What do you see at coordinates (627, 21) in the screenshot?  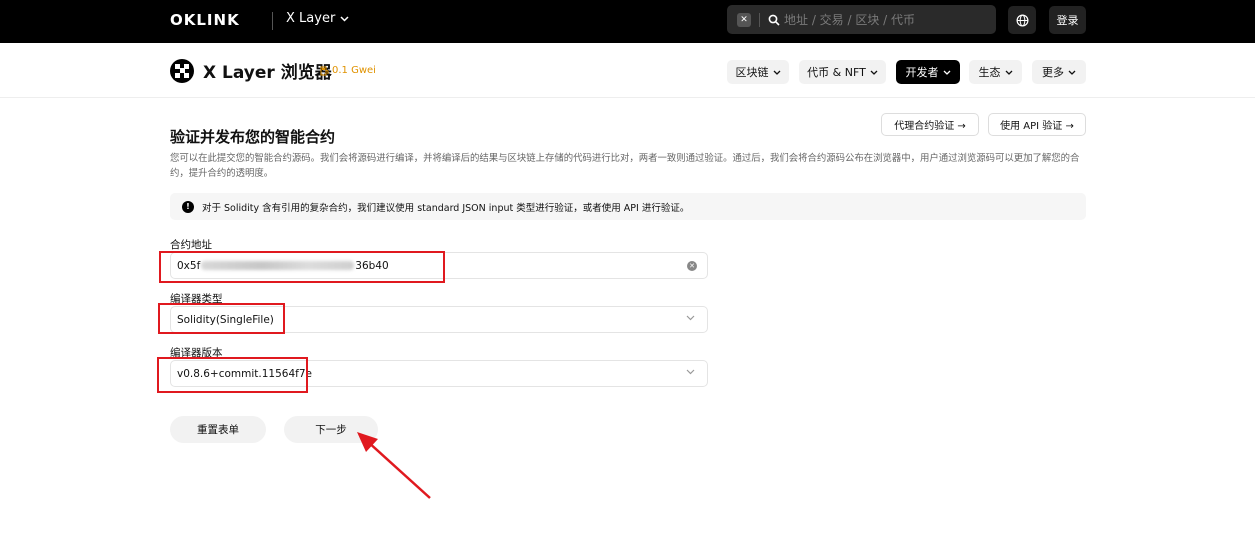 I see `top-navigation-bar: OKLINK X Layer ✕ 登录` at bounding box center [627, 21].